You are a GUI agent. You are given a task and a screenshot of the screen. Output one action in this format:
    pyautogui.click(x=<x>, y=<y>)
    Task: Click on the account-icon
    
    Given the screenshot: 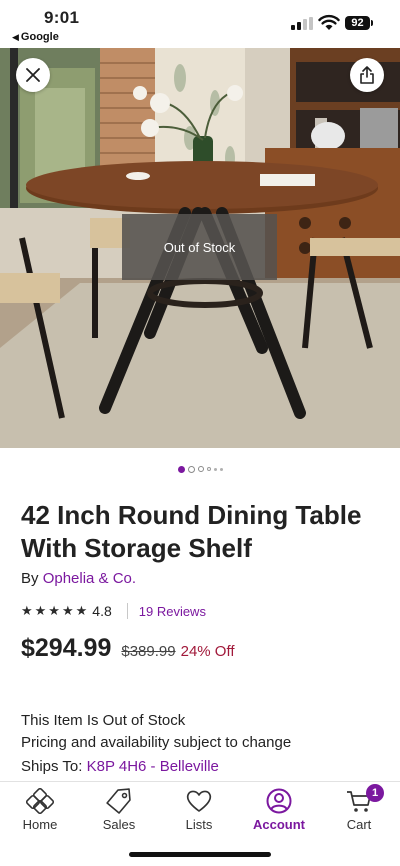 What is the action you would take?
    pyautogui.click(x=279, y=801)
    